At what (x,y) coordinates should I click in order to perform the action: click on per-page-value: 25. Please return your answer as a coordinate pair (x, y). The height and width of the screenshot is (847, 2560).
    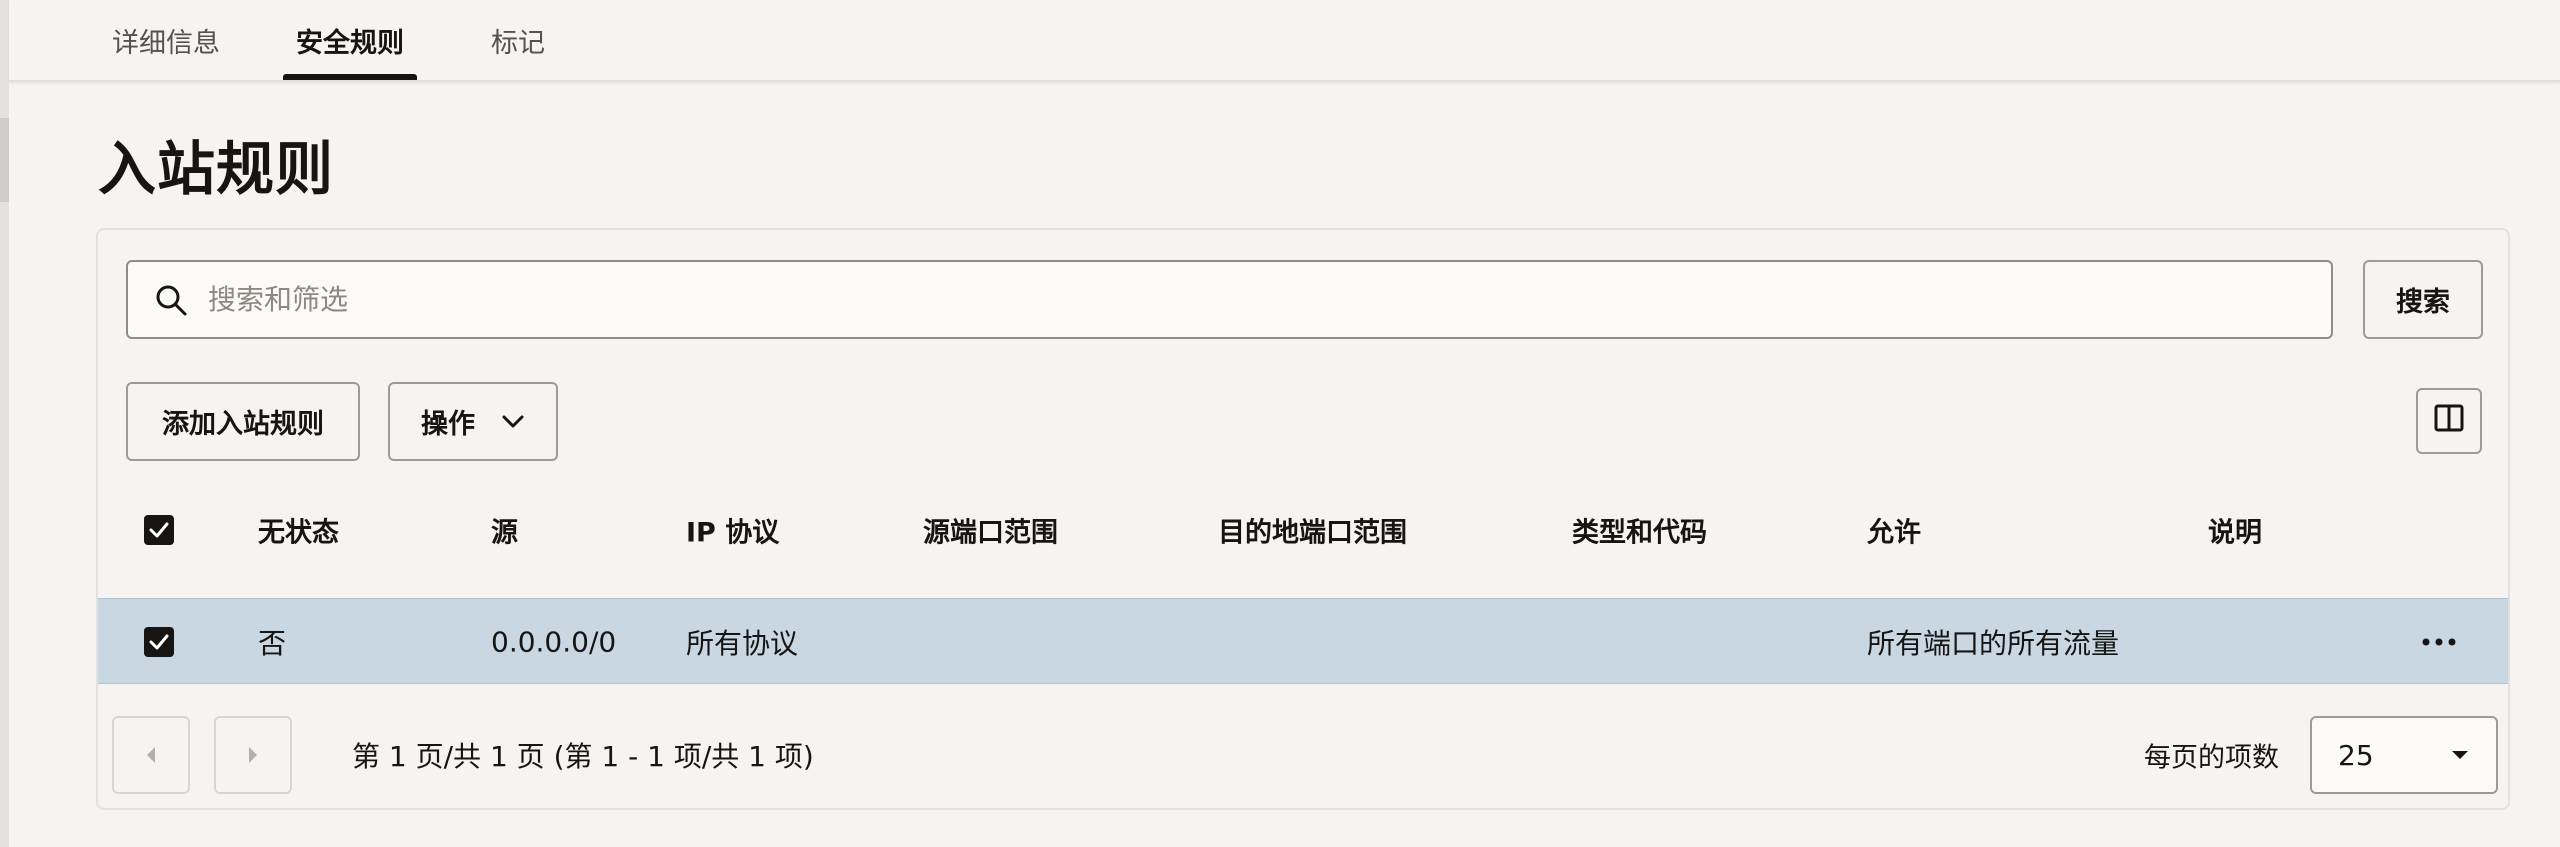
    Looking at the image, I should click on (2356, 755).